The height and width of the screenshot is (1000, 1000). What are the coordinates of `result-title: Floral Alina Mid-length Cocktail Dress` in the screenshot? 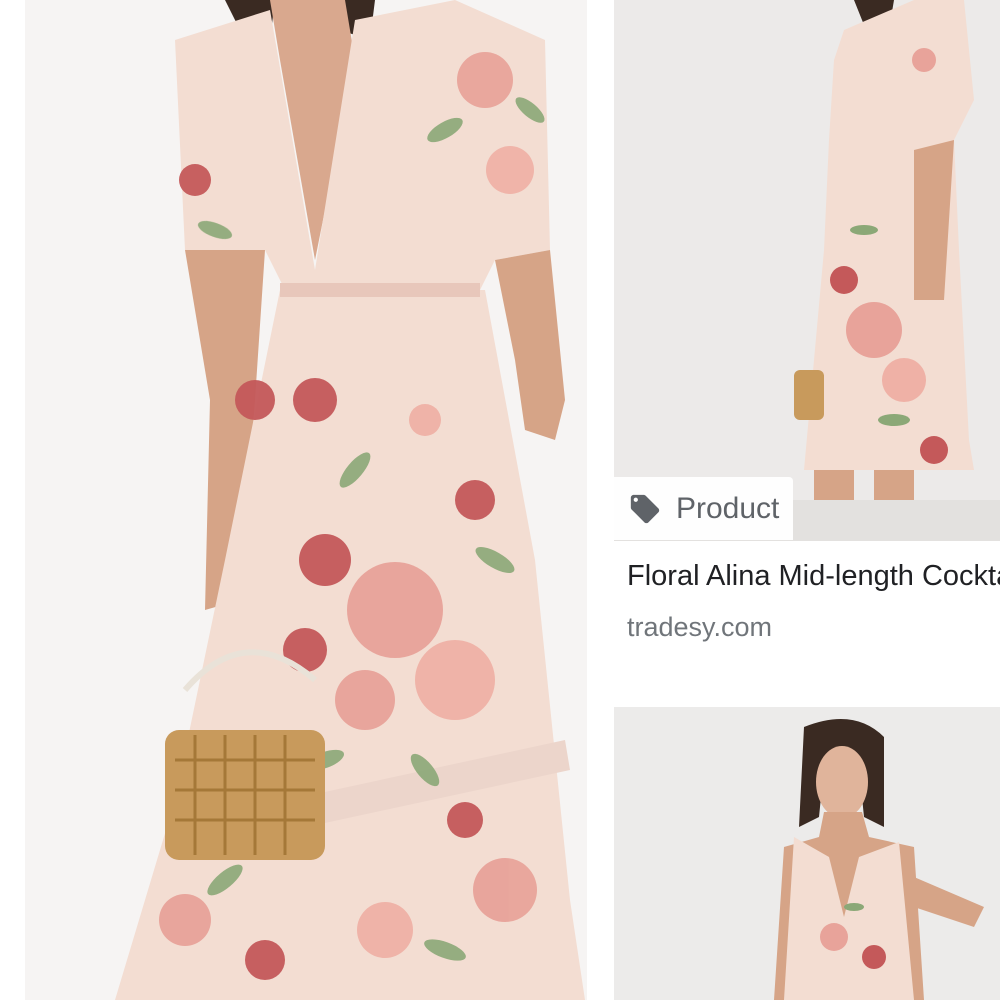 It's located at (813, 576).